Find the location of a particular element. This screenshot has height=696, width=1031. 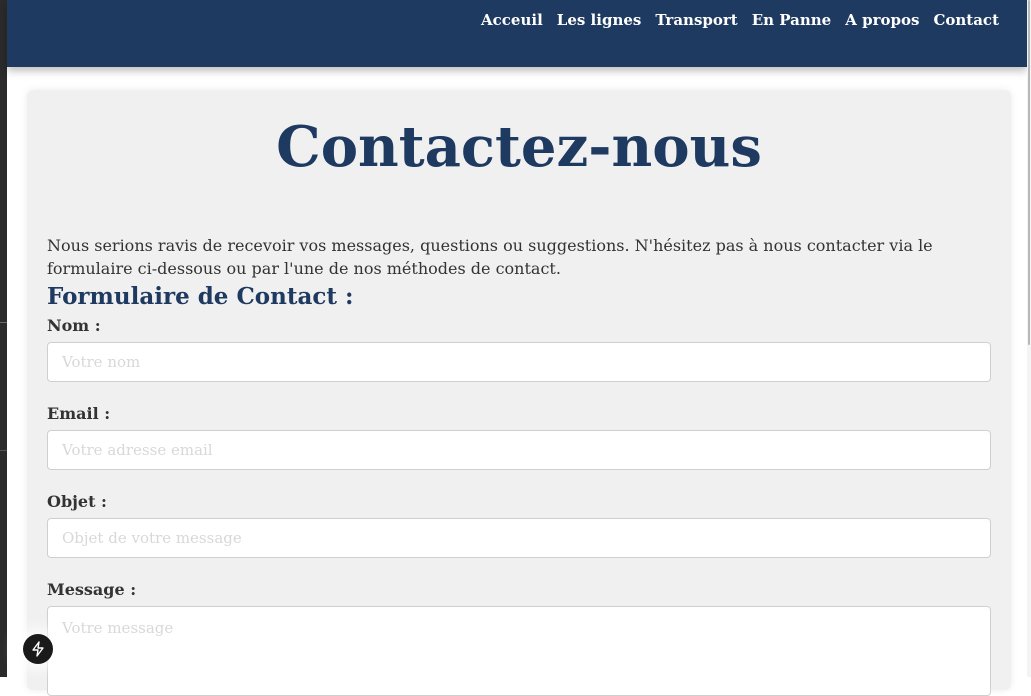

page-title: Contactez-nous is located at coordinates (519, 147).